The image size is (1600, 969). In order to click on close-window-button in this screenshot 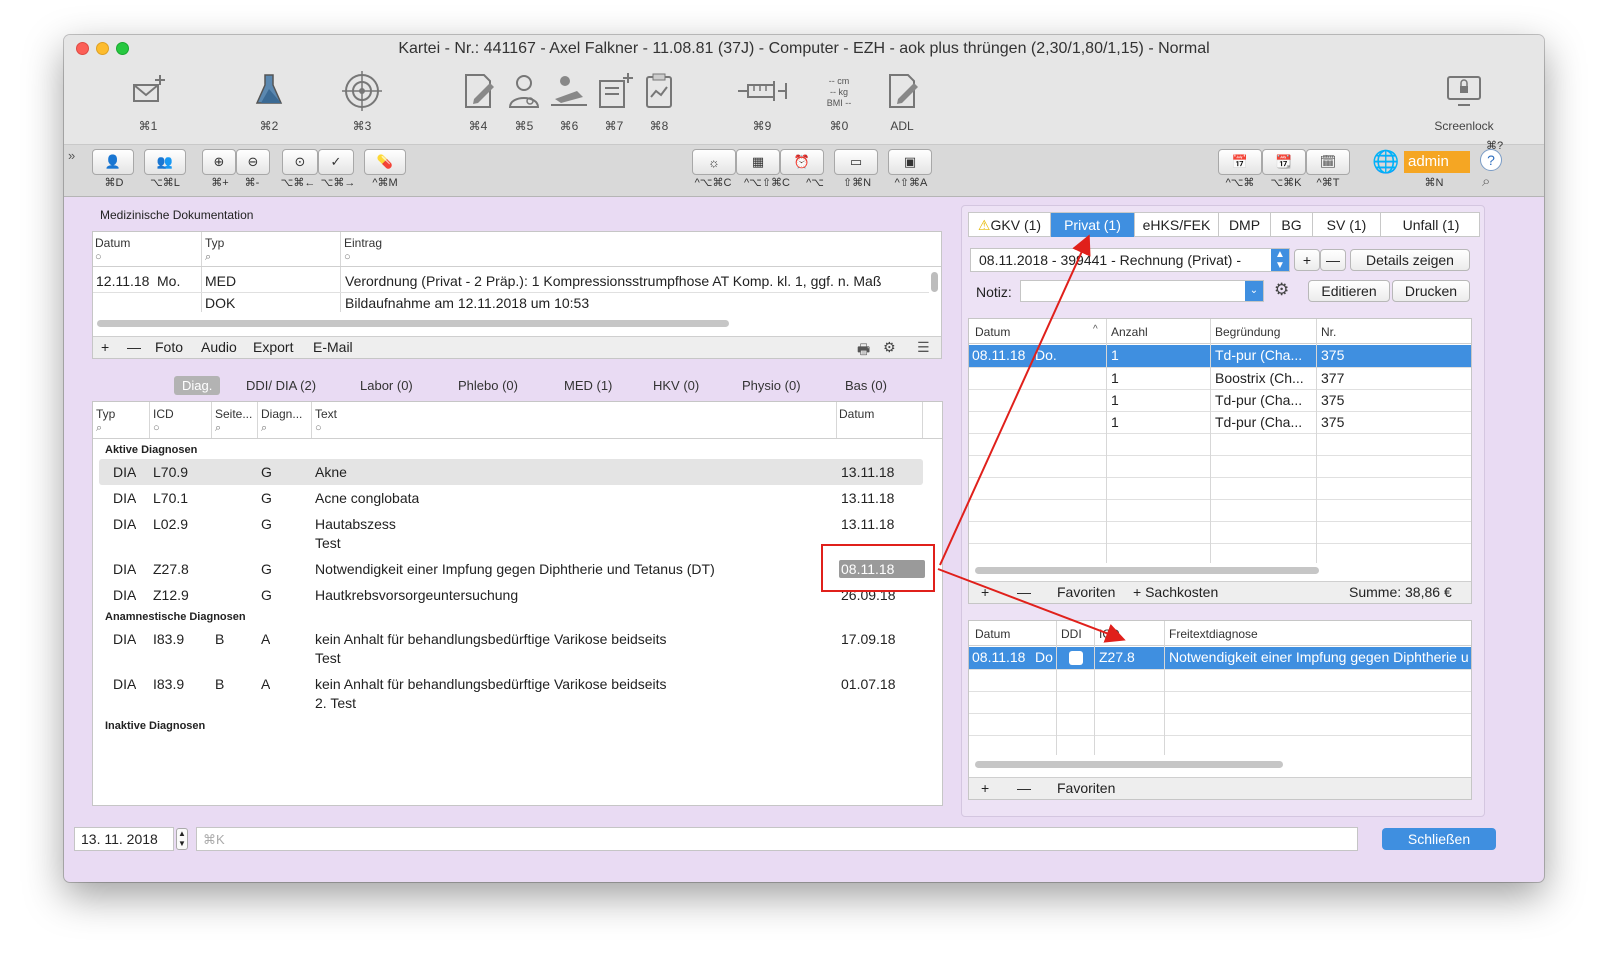, I will do `click(82, 48)`.